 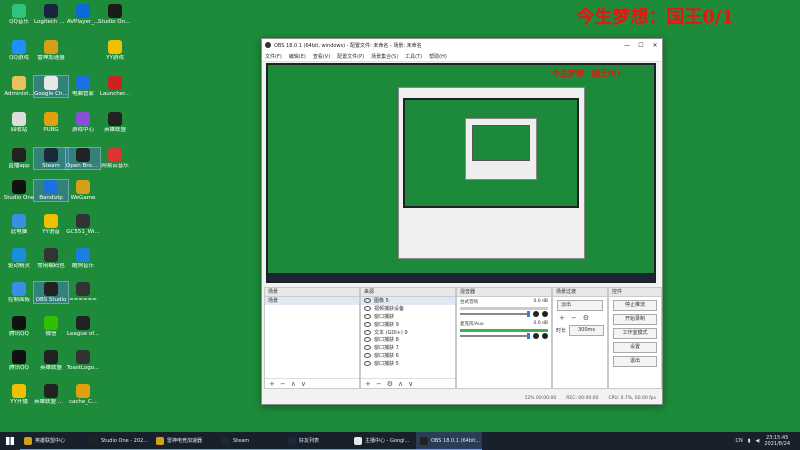 I want to click on desktop-icon: 直播app, so click(x=19, y=158).